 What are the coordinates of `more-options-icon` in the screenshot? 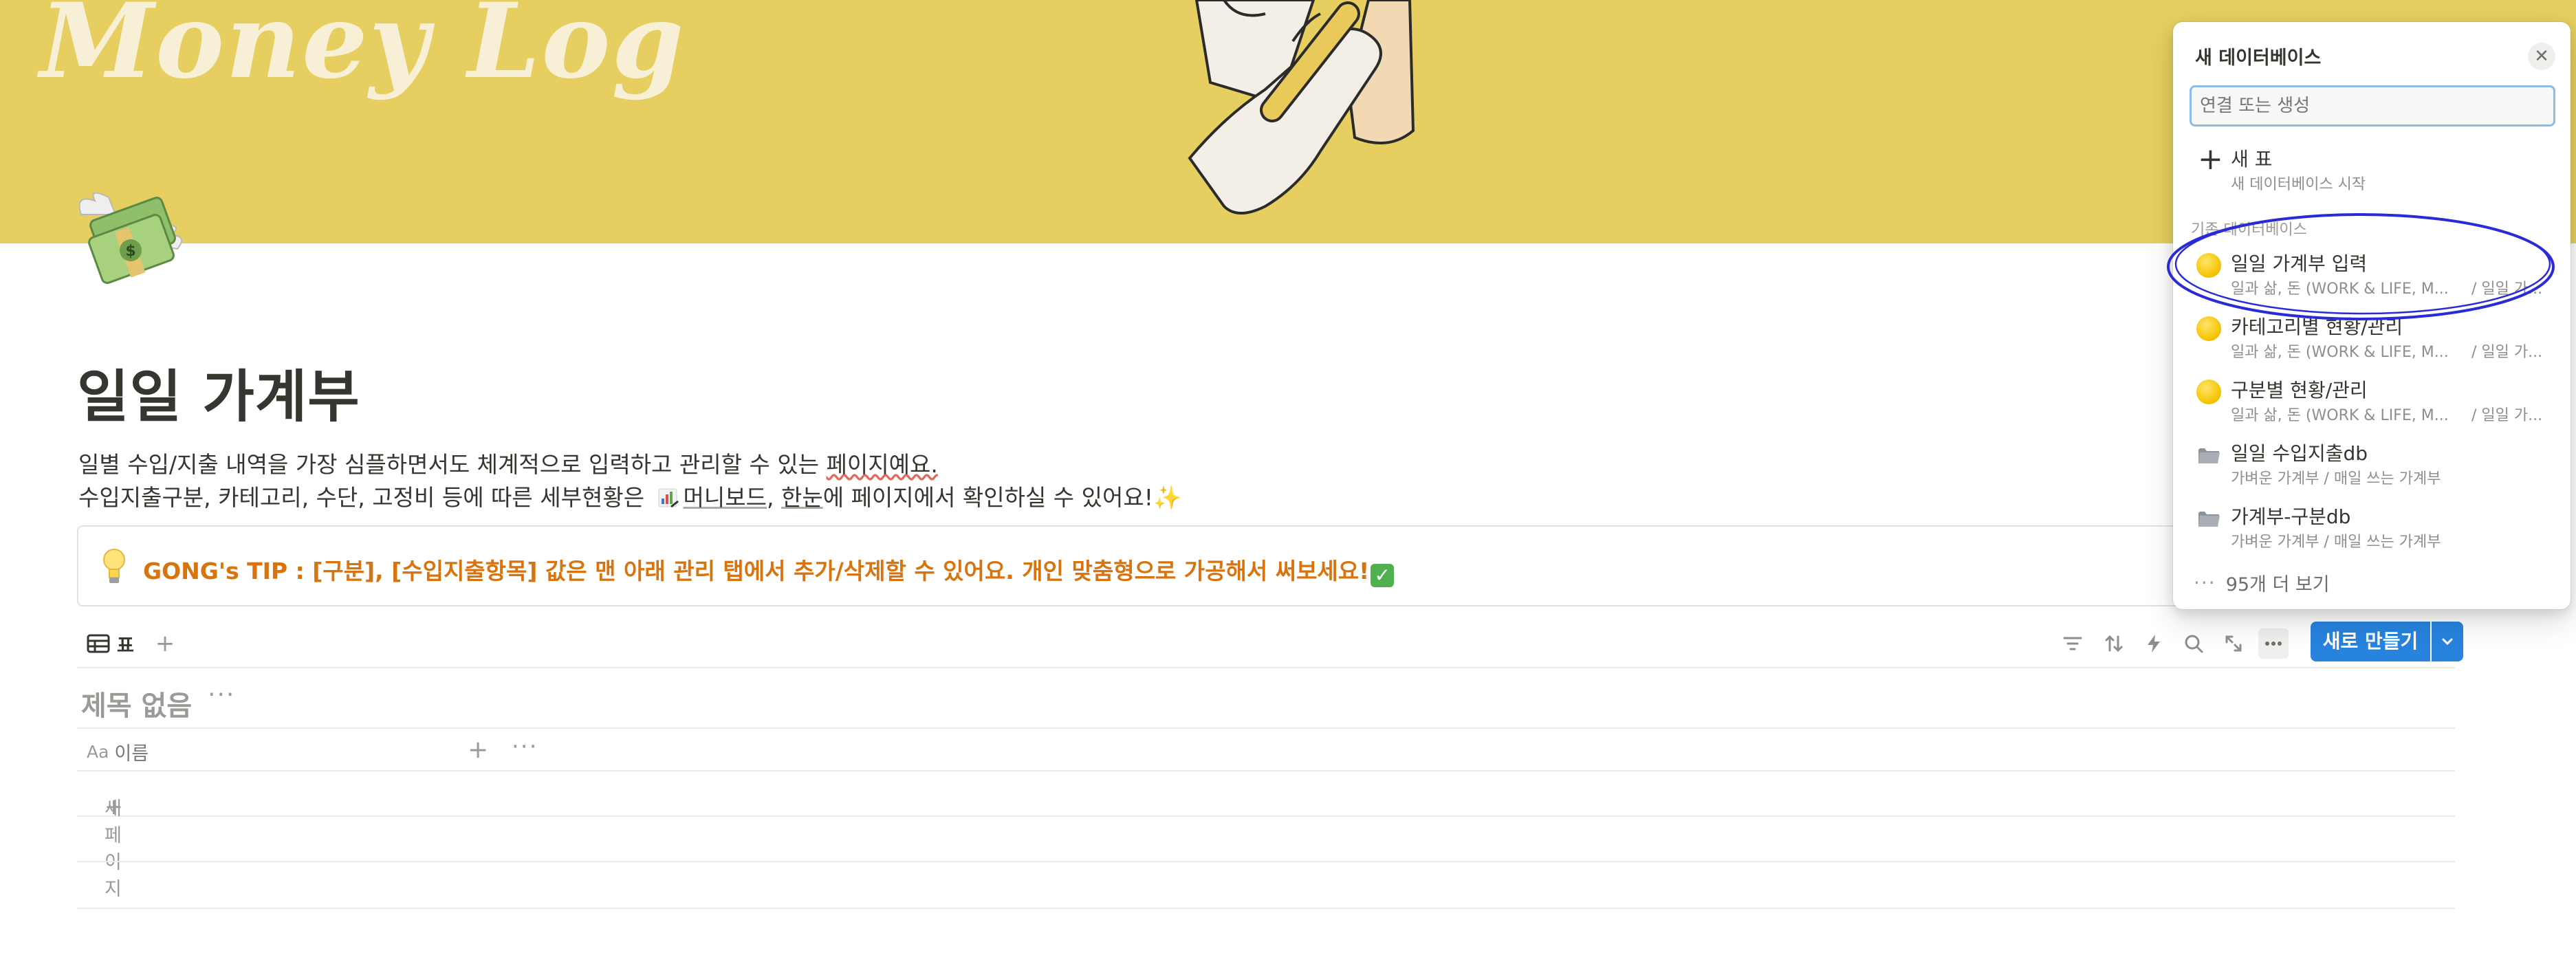 It's located at (2273, 643).